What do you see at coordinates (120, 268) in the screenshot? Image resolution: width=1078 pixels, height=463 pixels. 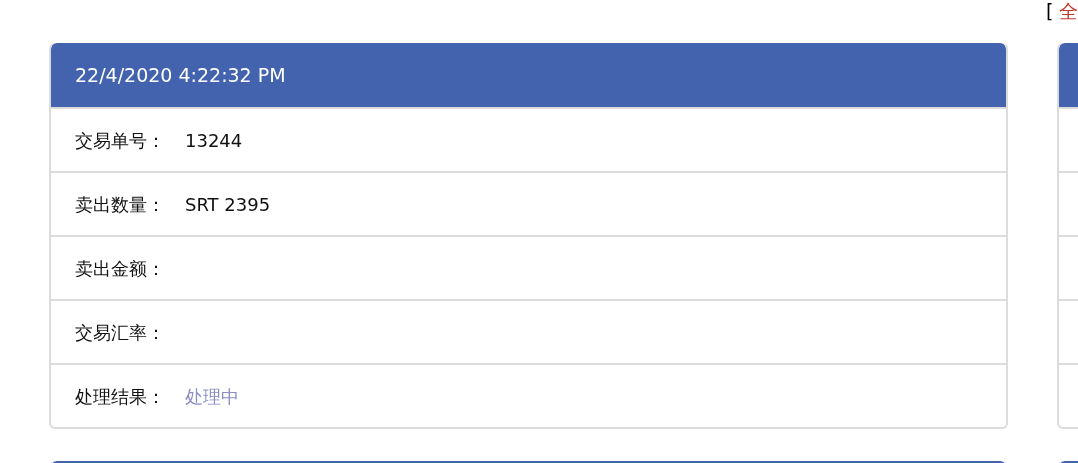 I see `field-label: 卖出金额：` at bounding box center [120, 268].